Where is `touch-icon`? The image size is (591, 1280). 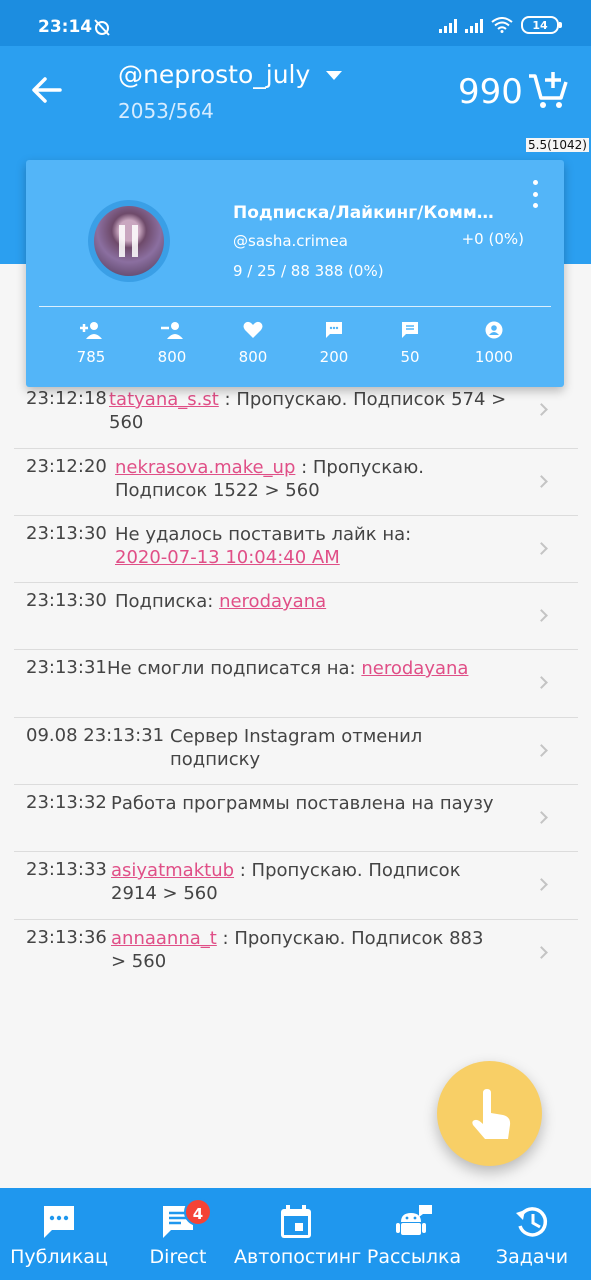
touch-icon is located at coordinates (491, 1114).